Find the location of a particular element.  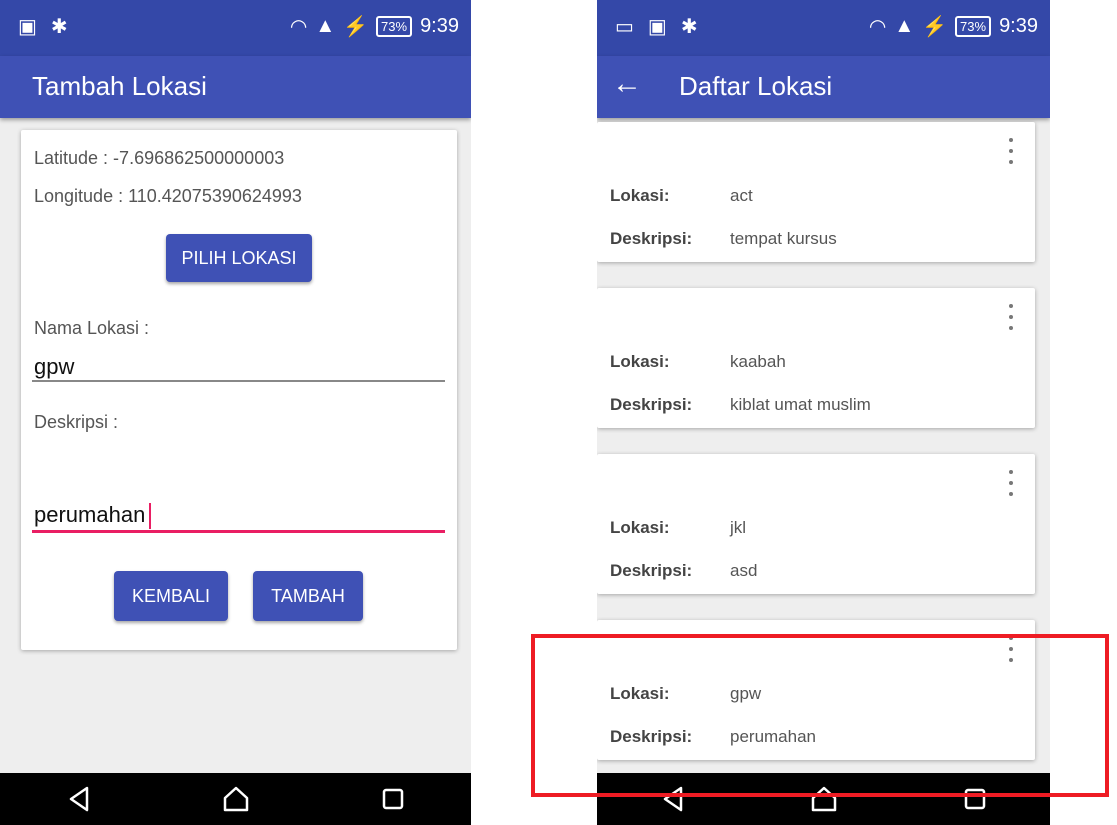

text-cursor is located at coordinates (150, 516).